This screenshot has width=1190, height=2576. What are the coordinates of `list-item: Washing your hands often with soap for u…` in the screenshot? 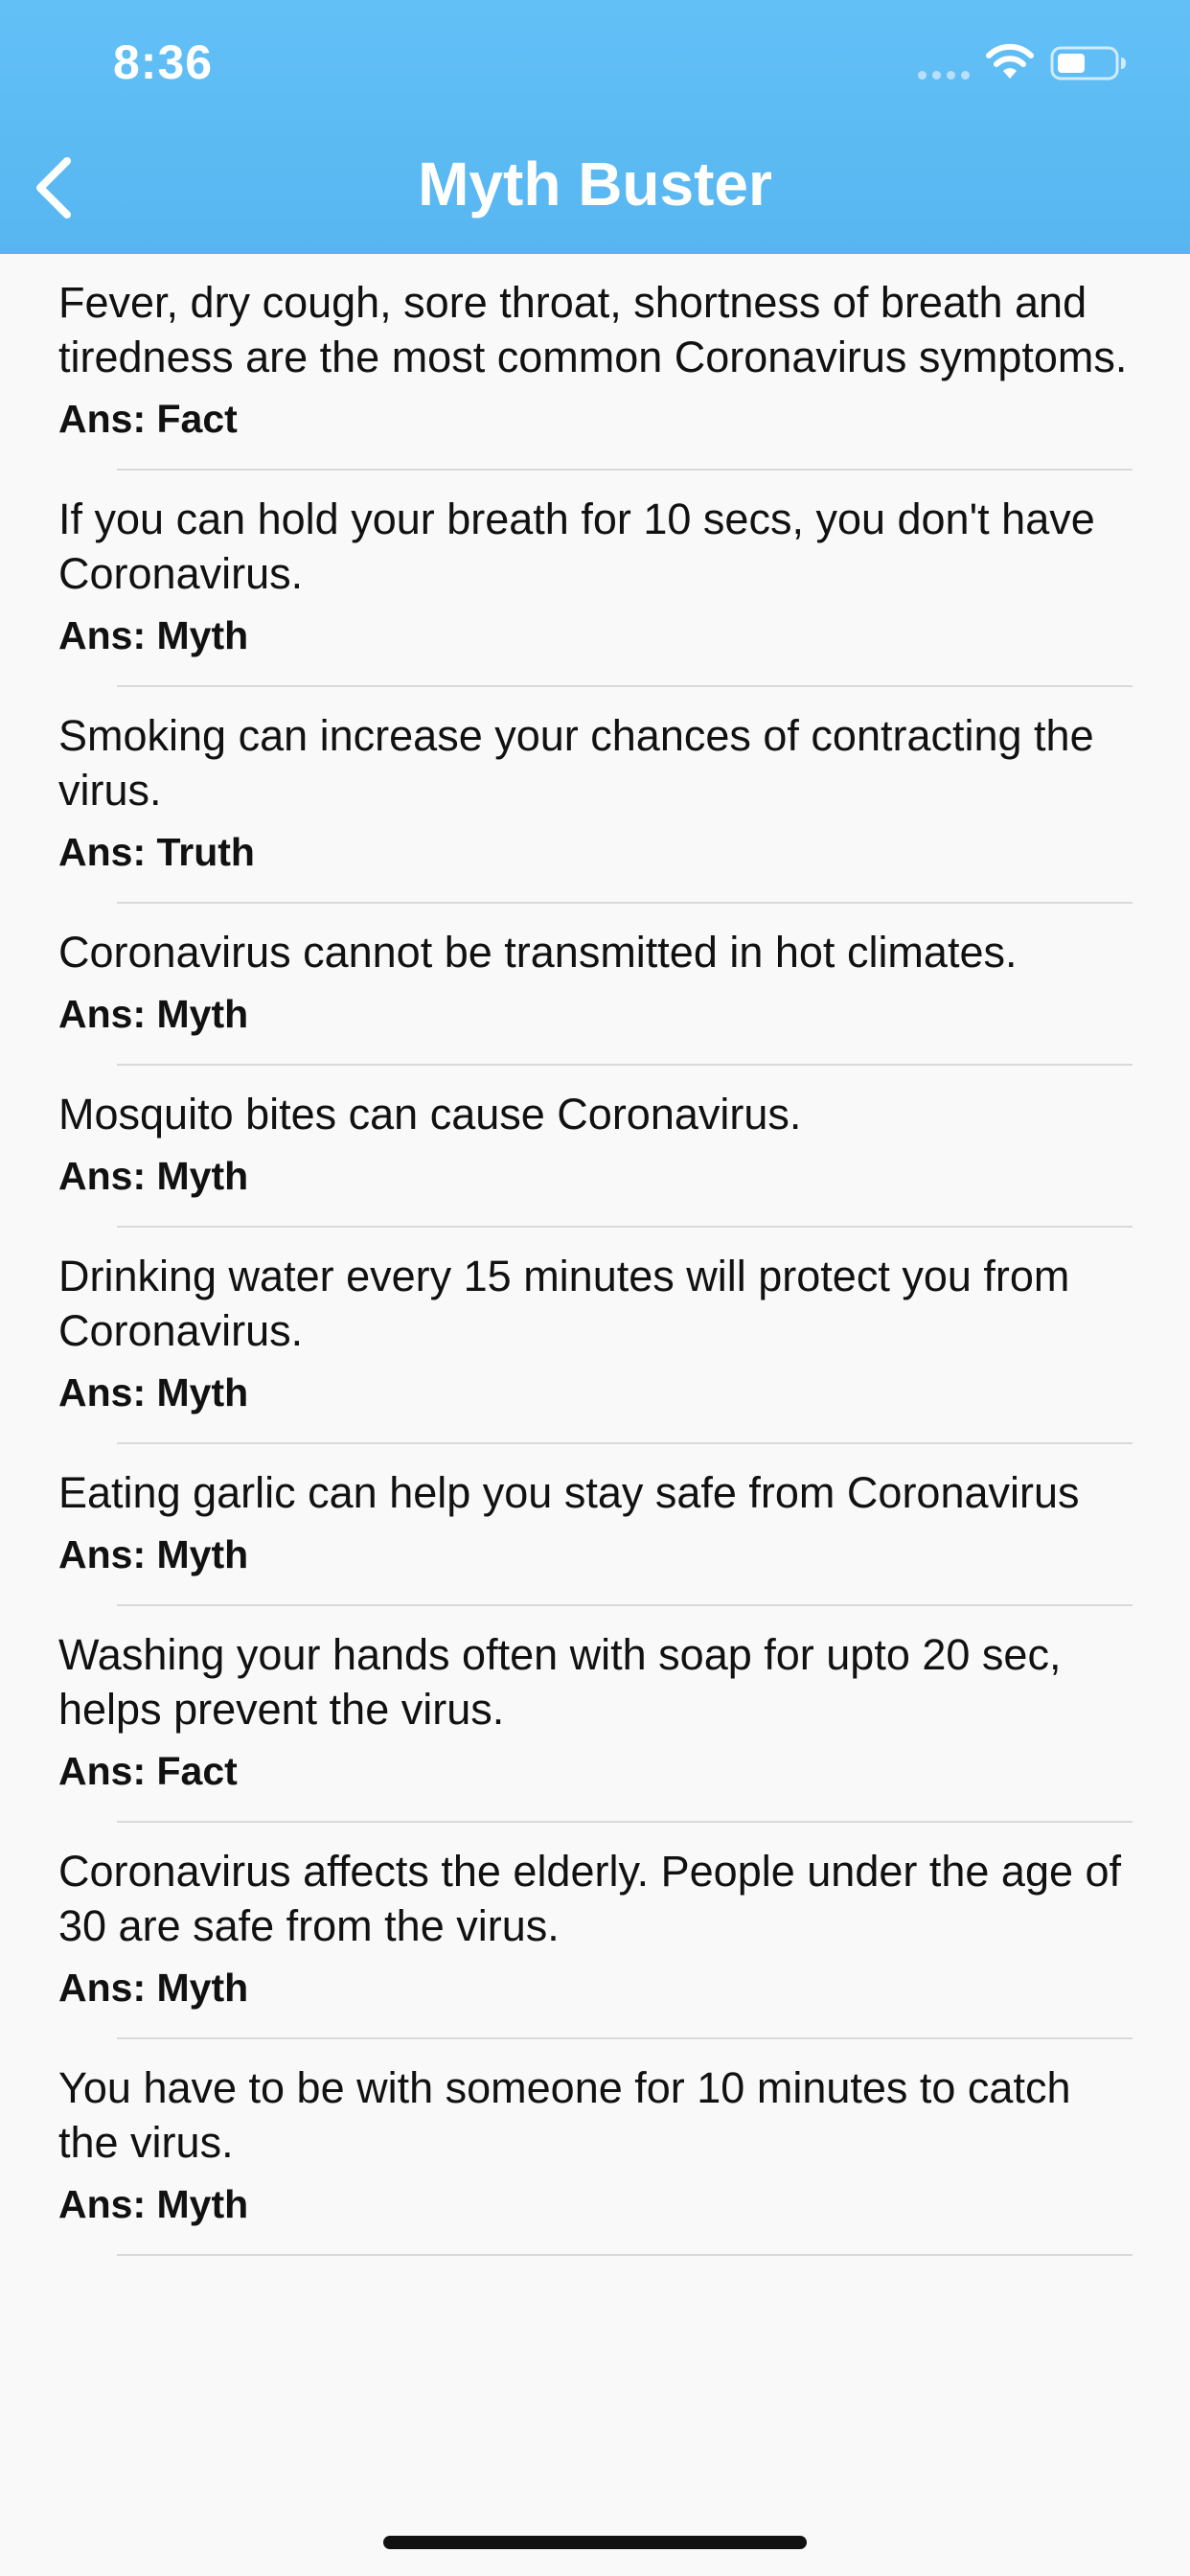 It's located at (595, 1714).